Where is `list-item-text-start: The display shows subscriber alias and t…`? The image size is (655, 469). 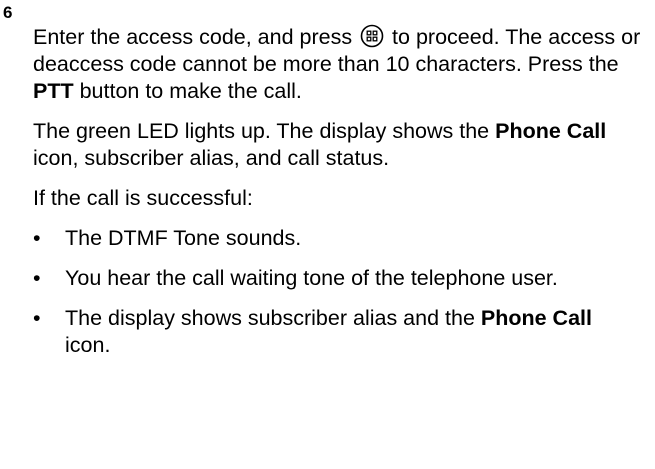
list-item-text-start: The display shows subscriber alias and t… is located at coordinates (273, 318).